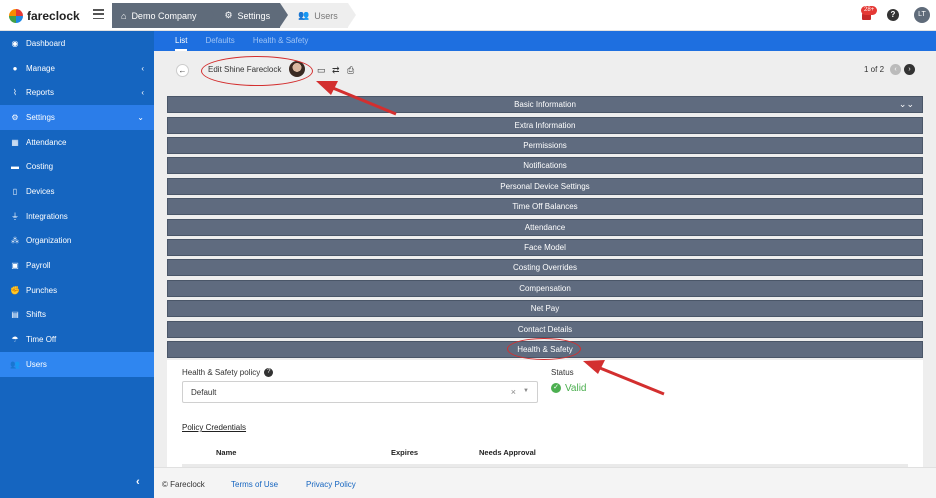  Describe the element at coordinates (545, 227) in the screenshot. I see `section-attendance: Attendance` at that location.